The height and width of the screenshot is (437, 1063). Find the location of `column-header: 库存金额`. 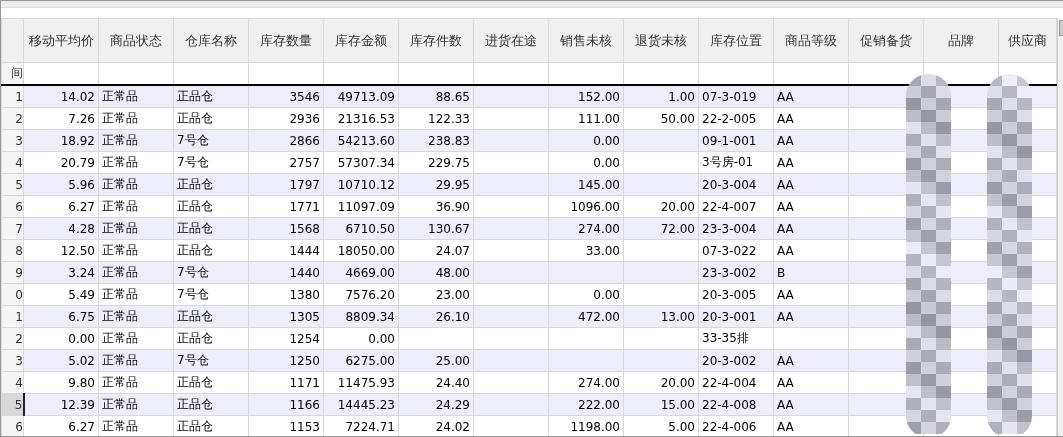

column-header: 库存金额 is located at coordinates (361, 40).